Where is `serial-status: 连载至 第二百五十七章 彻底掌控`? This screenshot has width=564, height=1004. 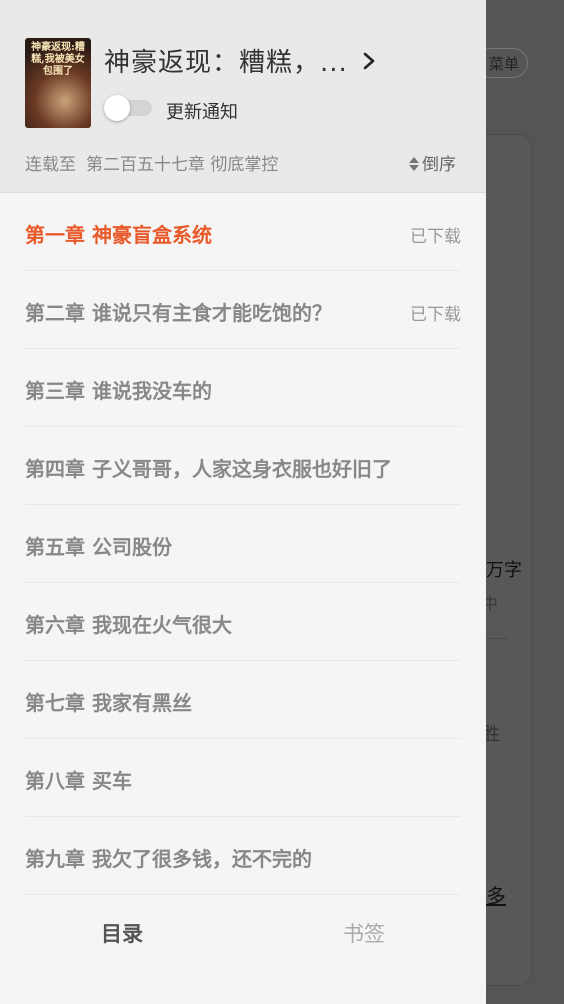
serial-status: 连载至 第二百五十七章 彻底掌控 is located at coordinates (151, 162).